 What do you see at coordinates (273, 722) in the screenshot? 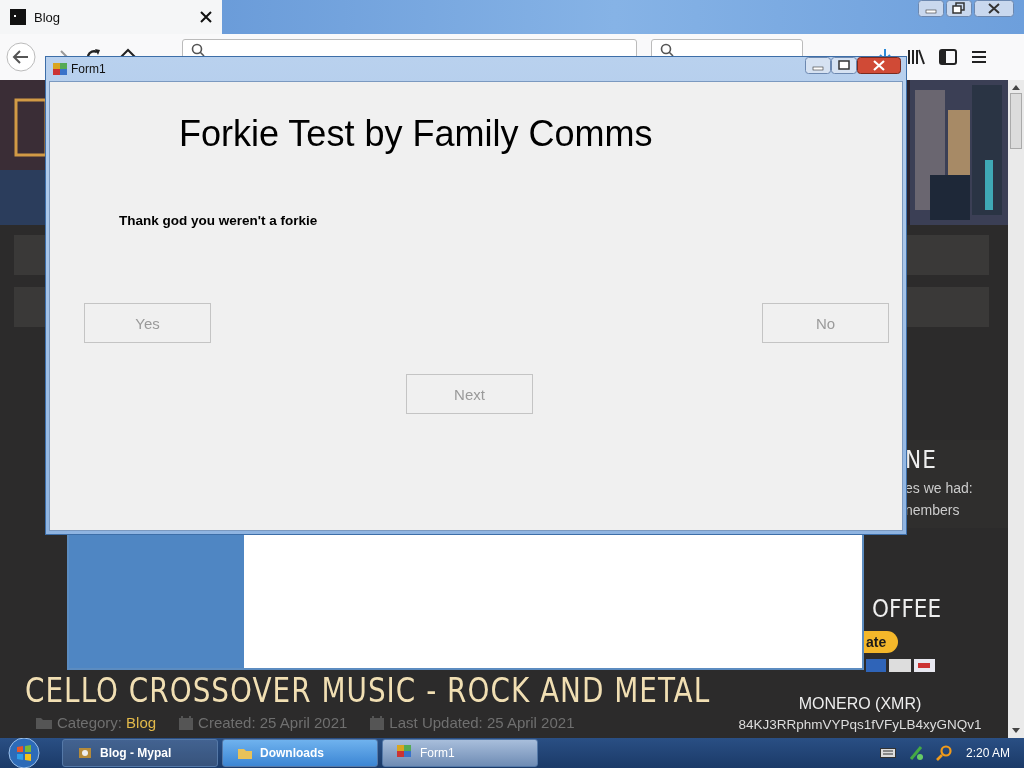
I see `created-date: Created: 25 April 2021` at bounding box center [273, 722].